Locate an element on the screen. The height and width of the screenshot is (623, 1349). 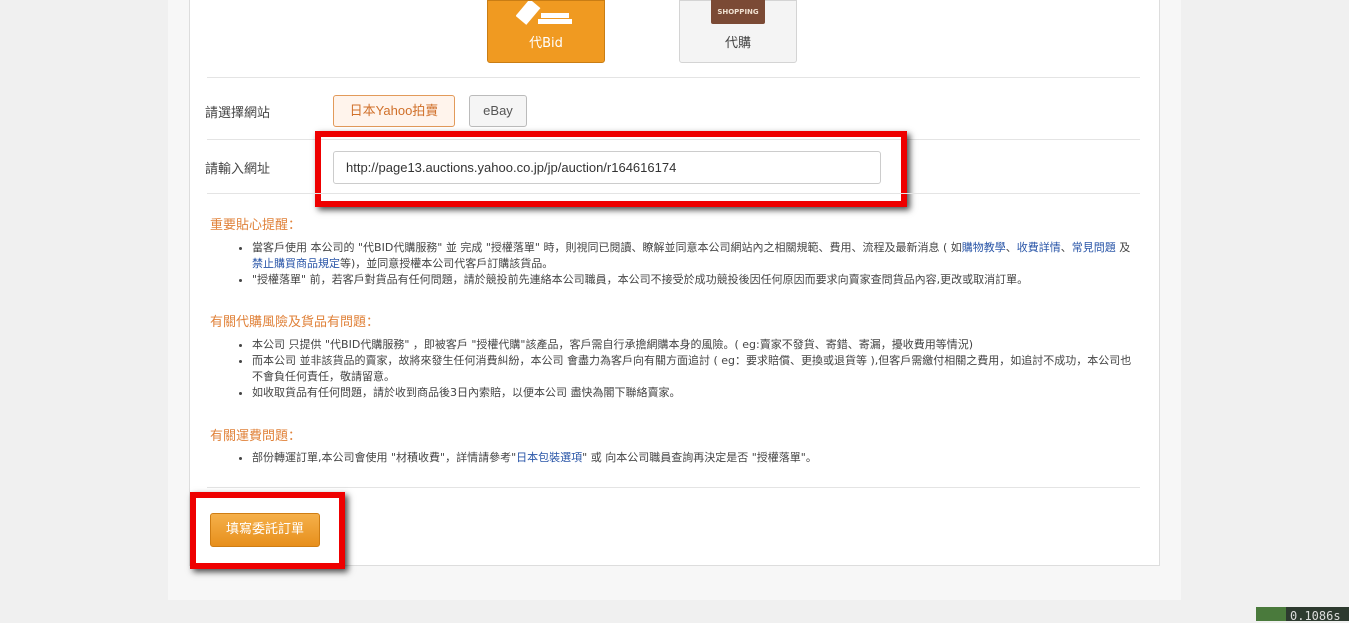
list-item-text: " 或 向本公司職員查詢再決定是否 "授權落單"。 is located at coordinates (699, 457).